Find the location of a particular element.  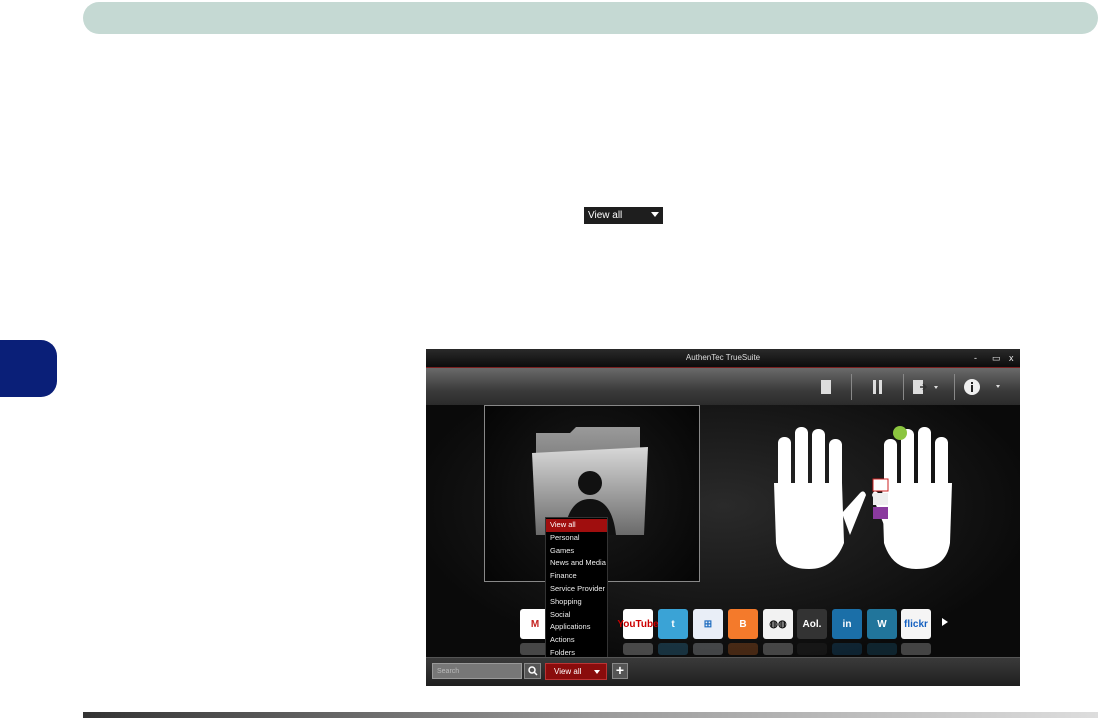

document-button is located at coordinates (826, 387).